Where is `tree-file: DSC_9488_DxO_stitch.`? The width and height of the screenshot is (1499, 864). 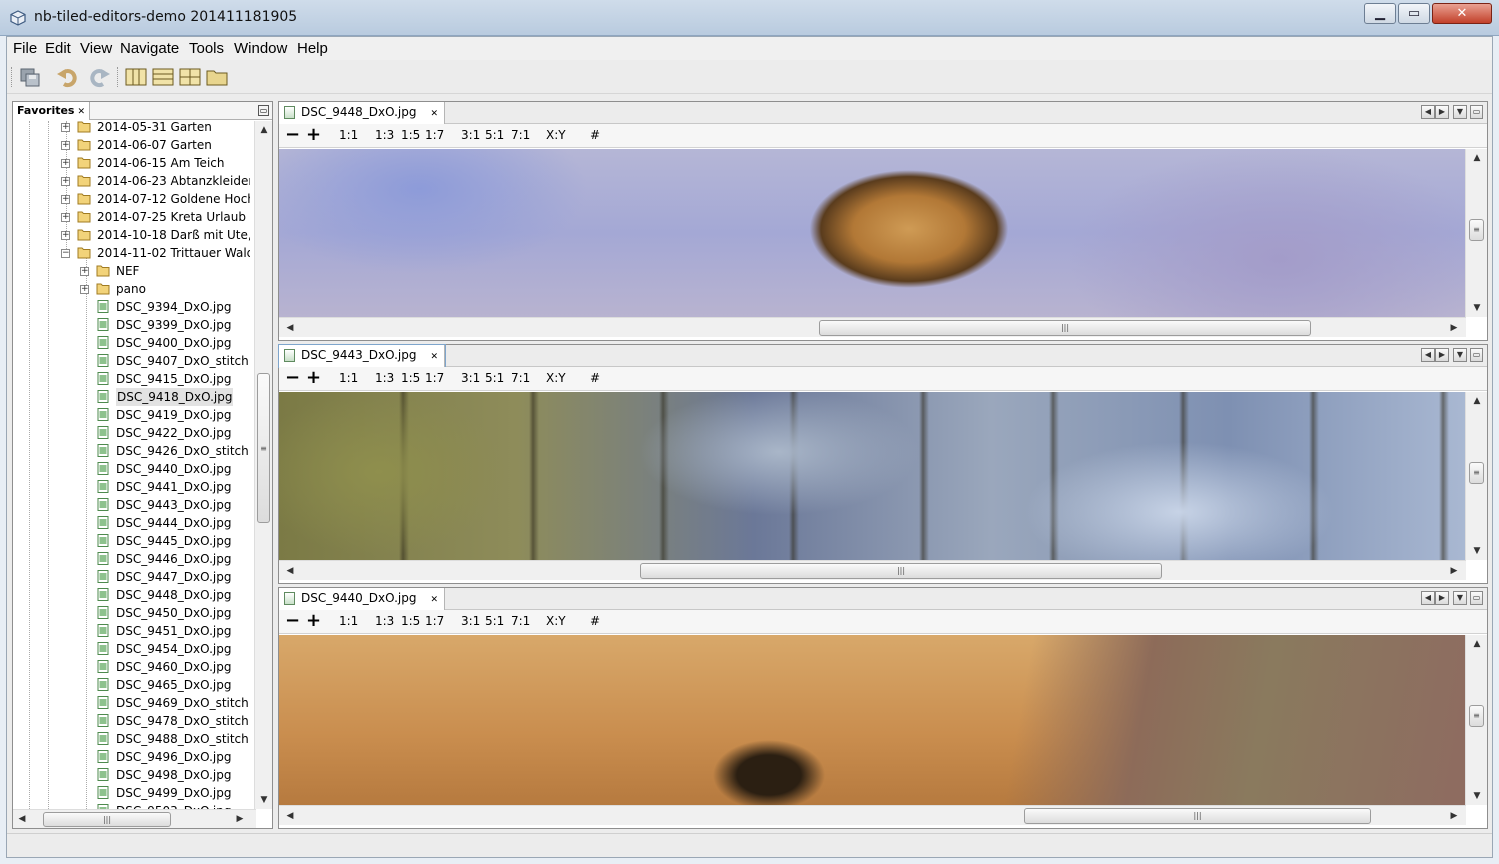 tree-file: DSC_9488_DxO_stitch. is located at coordinates (131, 739).